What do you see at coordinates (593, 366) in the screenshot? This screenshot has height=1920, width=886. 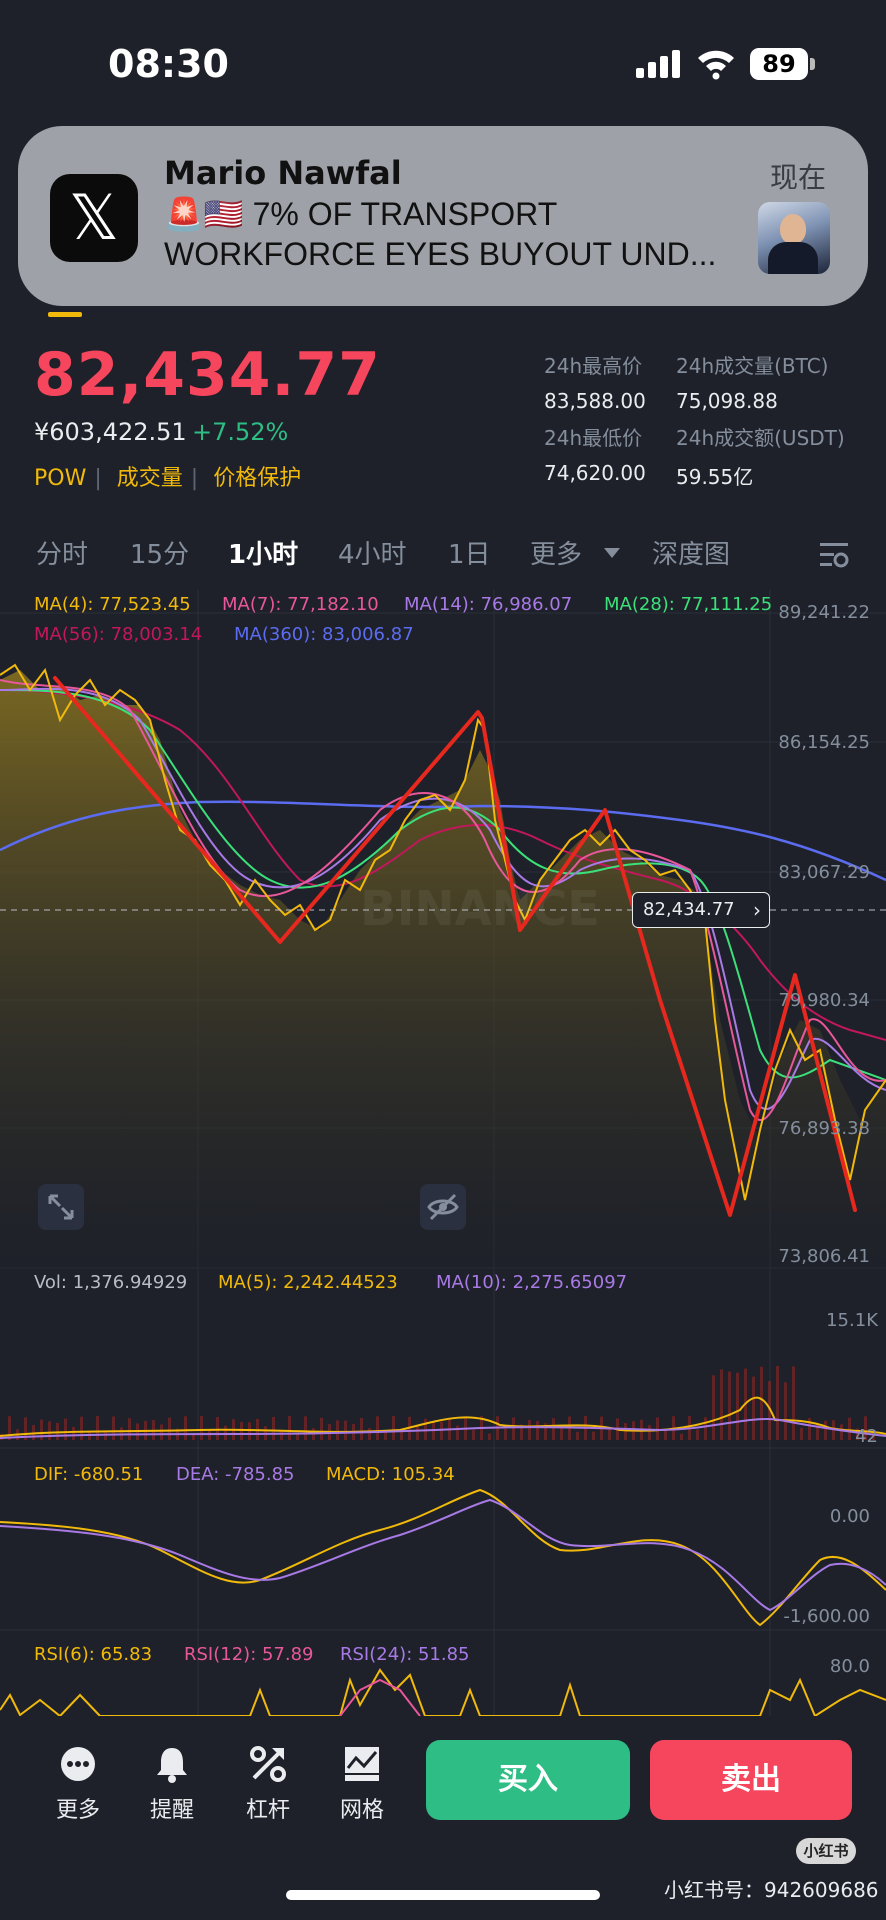 I see `stat-label: 24h最高价` at bounding box center [593, 366].